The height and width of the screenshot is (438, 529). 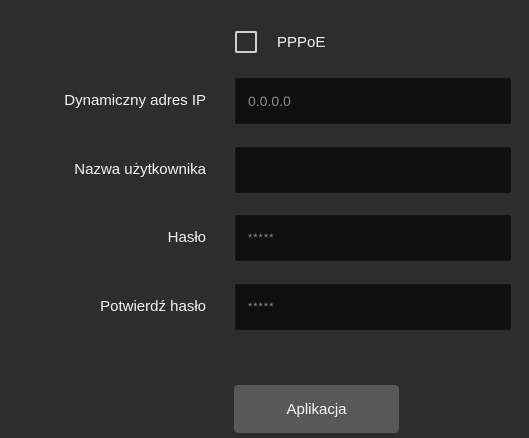 I want to click on password-row: Hasło, so click(x=264, y=238).